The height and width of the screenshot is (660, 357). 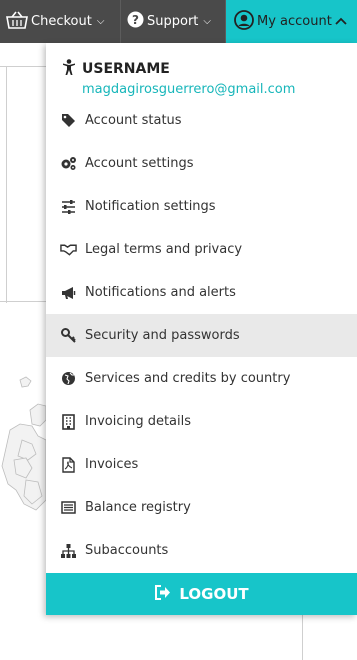 I want to click on menu-item-label: Balance registry, so click(x=138, y=507).